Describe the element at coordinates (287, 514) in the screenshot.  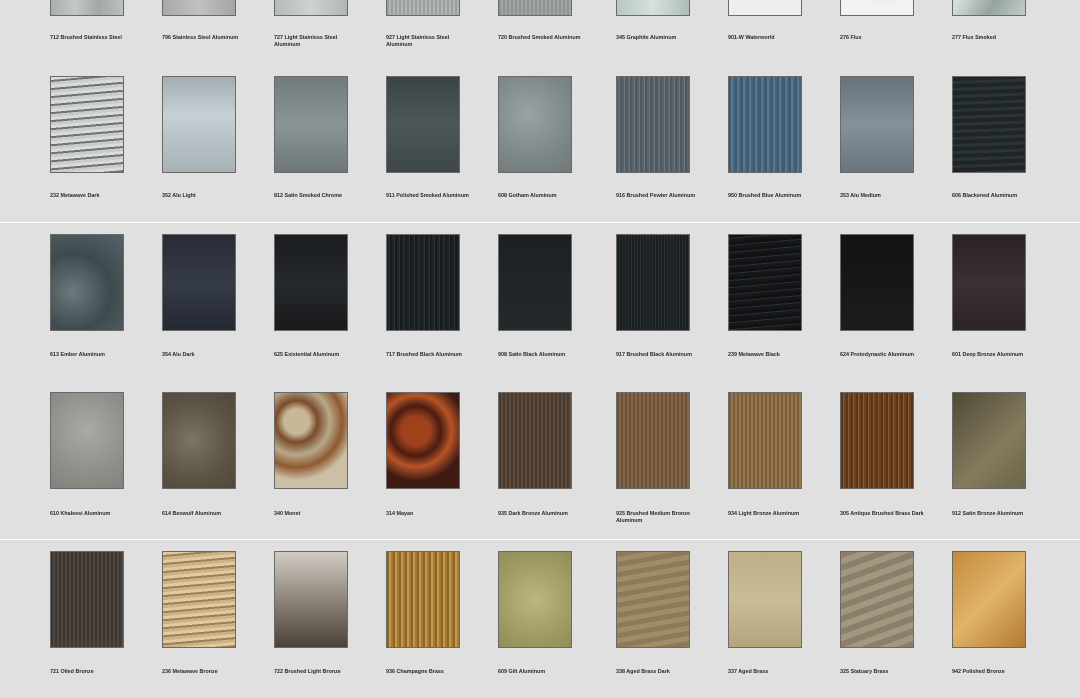
I see `swatch-label: 340 Monet` at that location.